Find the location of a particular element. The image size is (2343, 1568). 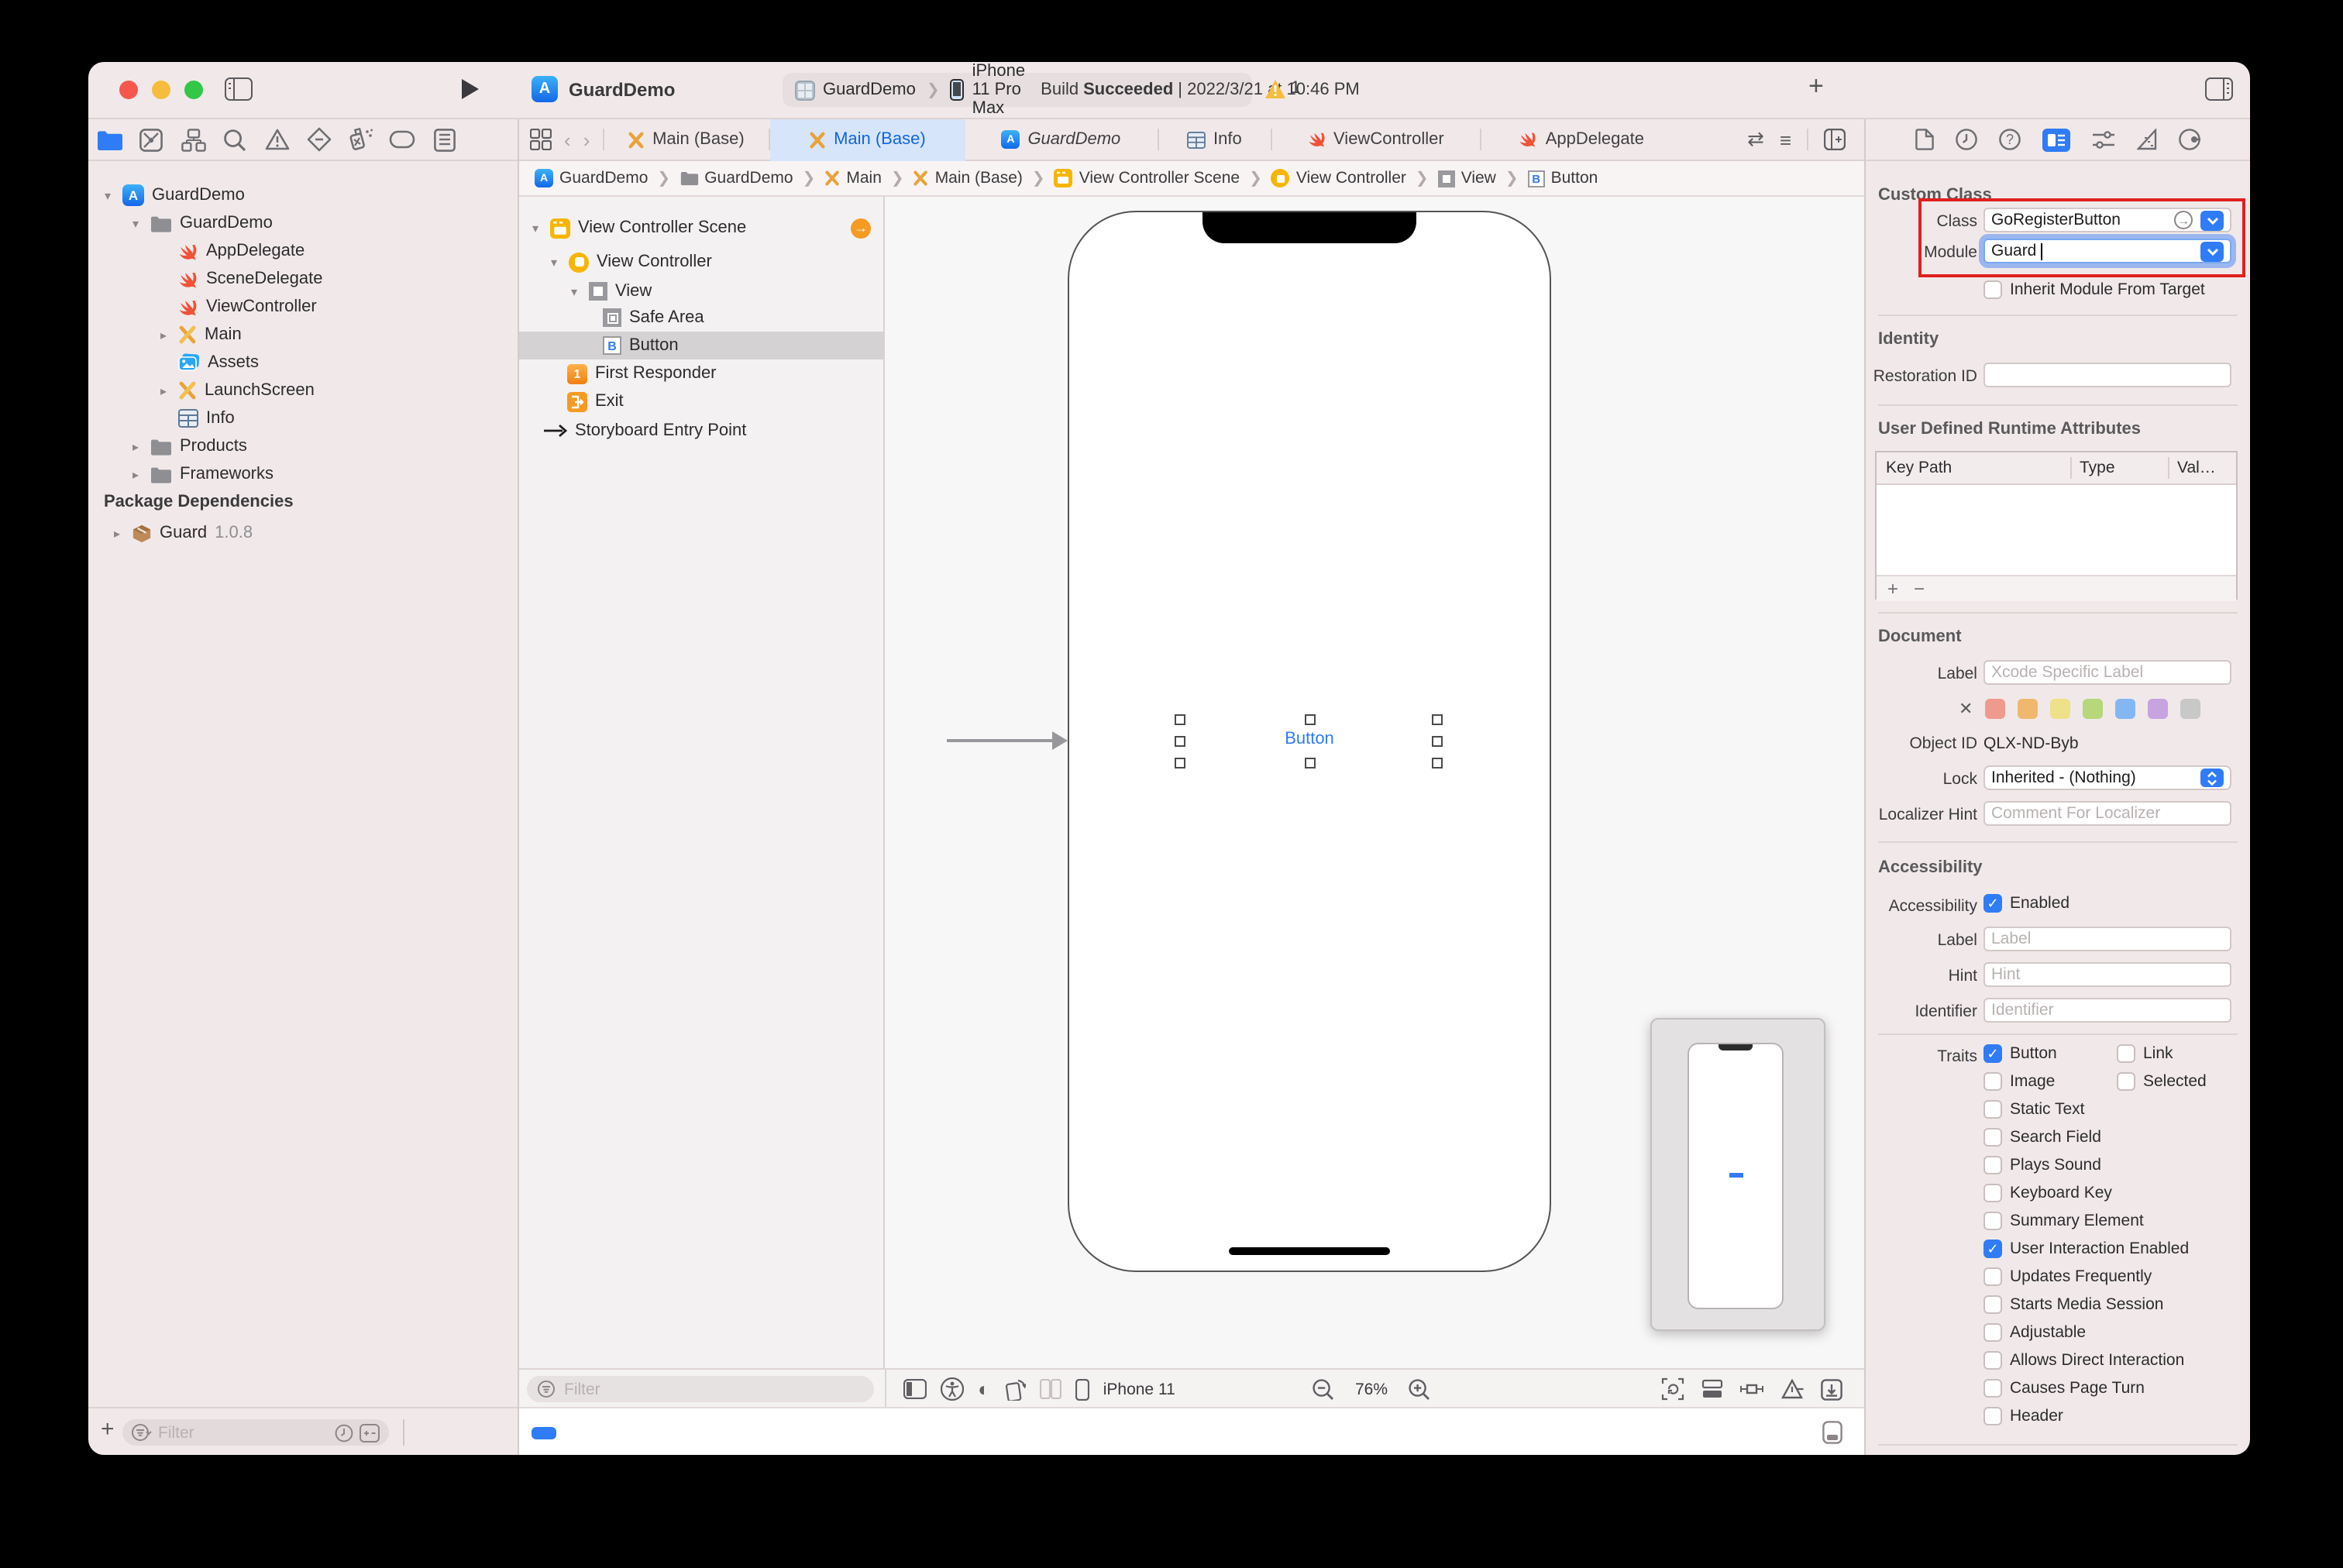

trait-updates-frequently: Updates Frequently is located at coordinates (2067, 1276).